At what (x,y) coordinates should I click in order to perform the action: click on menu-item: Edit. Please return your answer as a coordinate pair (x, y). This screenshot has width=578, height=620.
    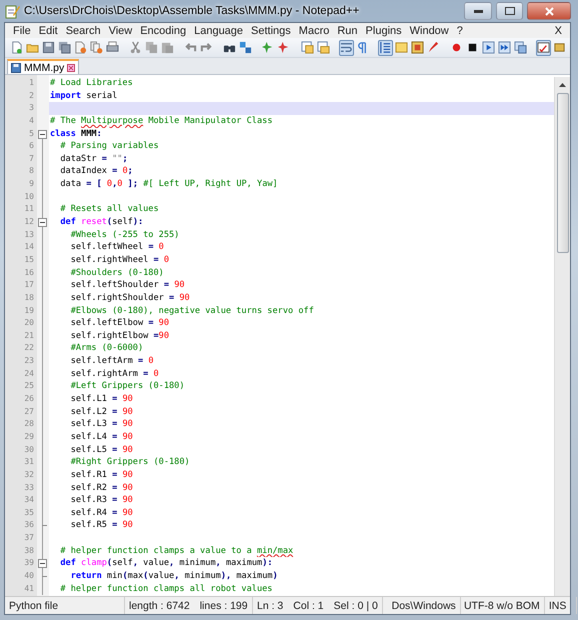
    Looking at the image, I should click on (48, 30).